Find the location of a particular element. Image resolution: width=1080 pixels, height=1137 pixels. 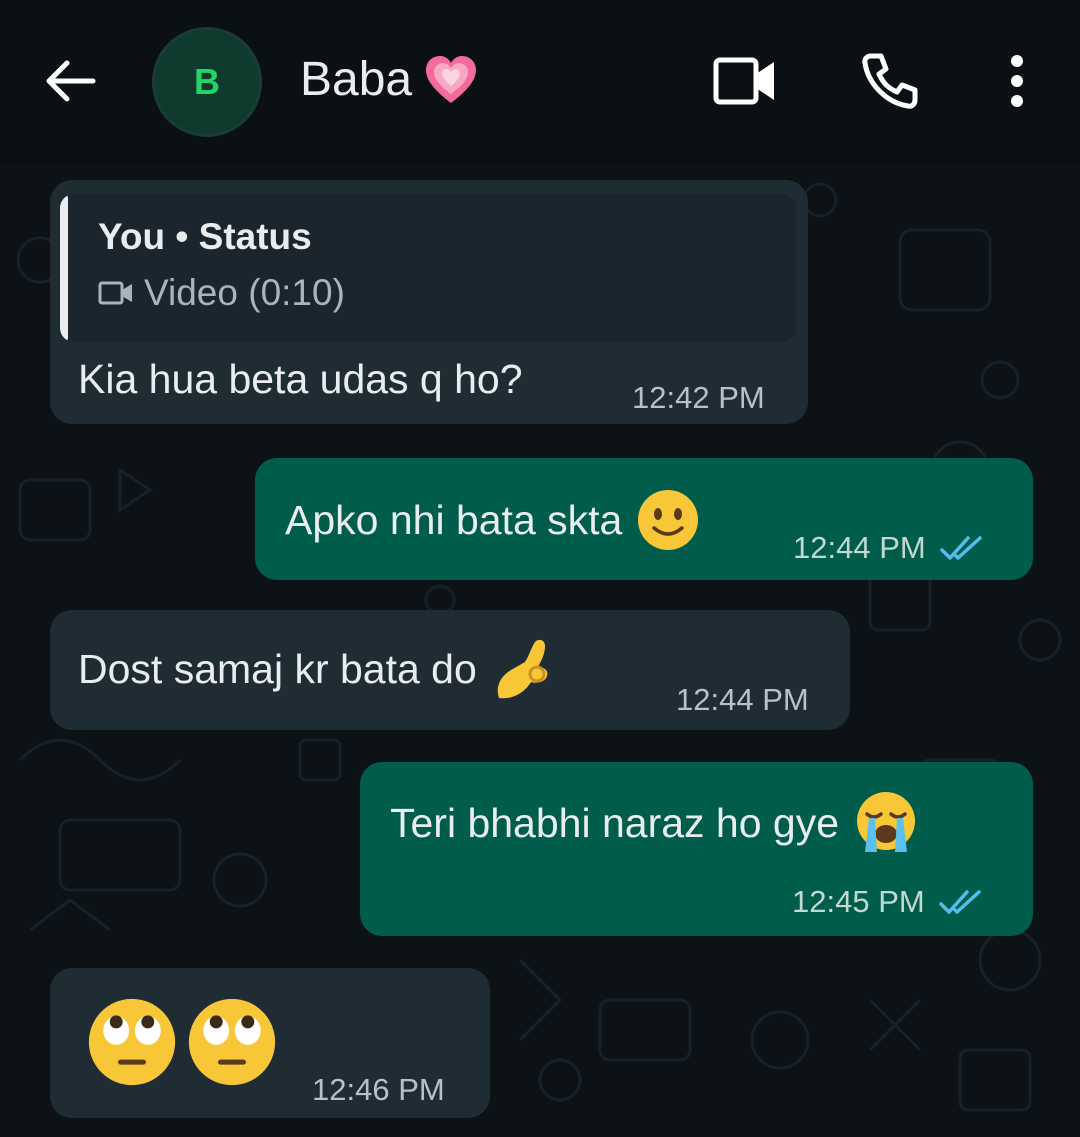

video-call-button is located at coordinates (745, 81).